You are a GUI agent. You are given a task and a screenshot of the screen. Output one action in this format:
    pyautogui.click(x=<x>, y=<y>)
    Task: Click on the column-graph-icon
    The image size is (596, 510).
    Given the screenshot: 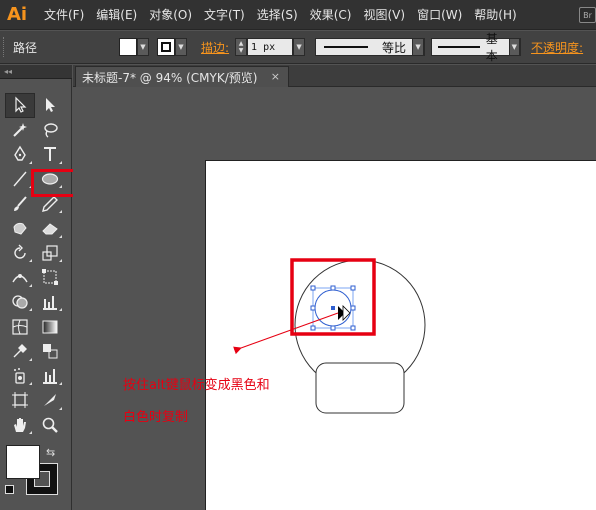 What is the action you would take?
    pyautogui.click(x=50, y=303)
    